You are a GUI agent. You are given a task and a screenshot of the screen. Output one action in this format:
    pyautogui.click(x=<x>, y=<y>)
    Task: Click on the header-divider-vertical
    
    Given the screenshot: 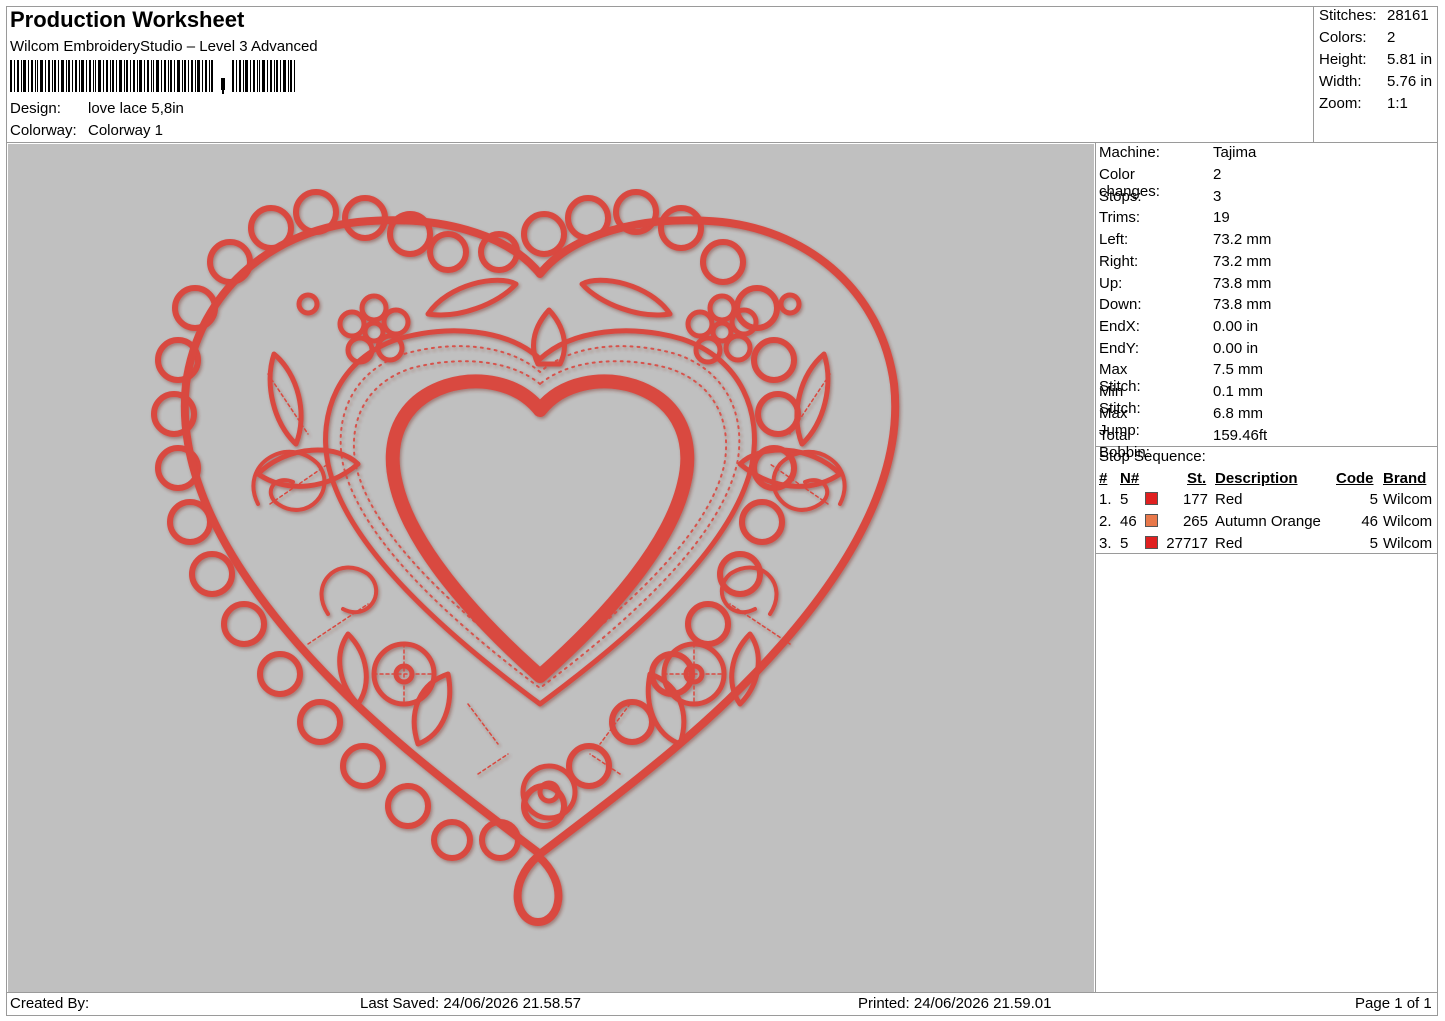 What is the action you would take?
    pyautogui.click(x=1313, y=74)
    